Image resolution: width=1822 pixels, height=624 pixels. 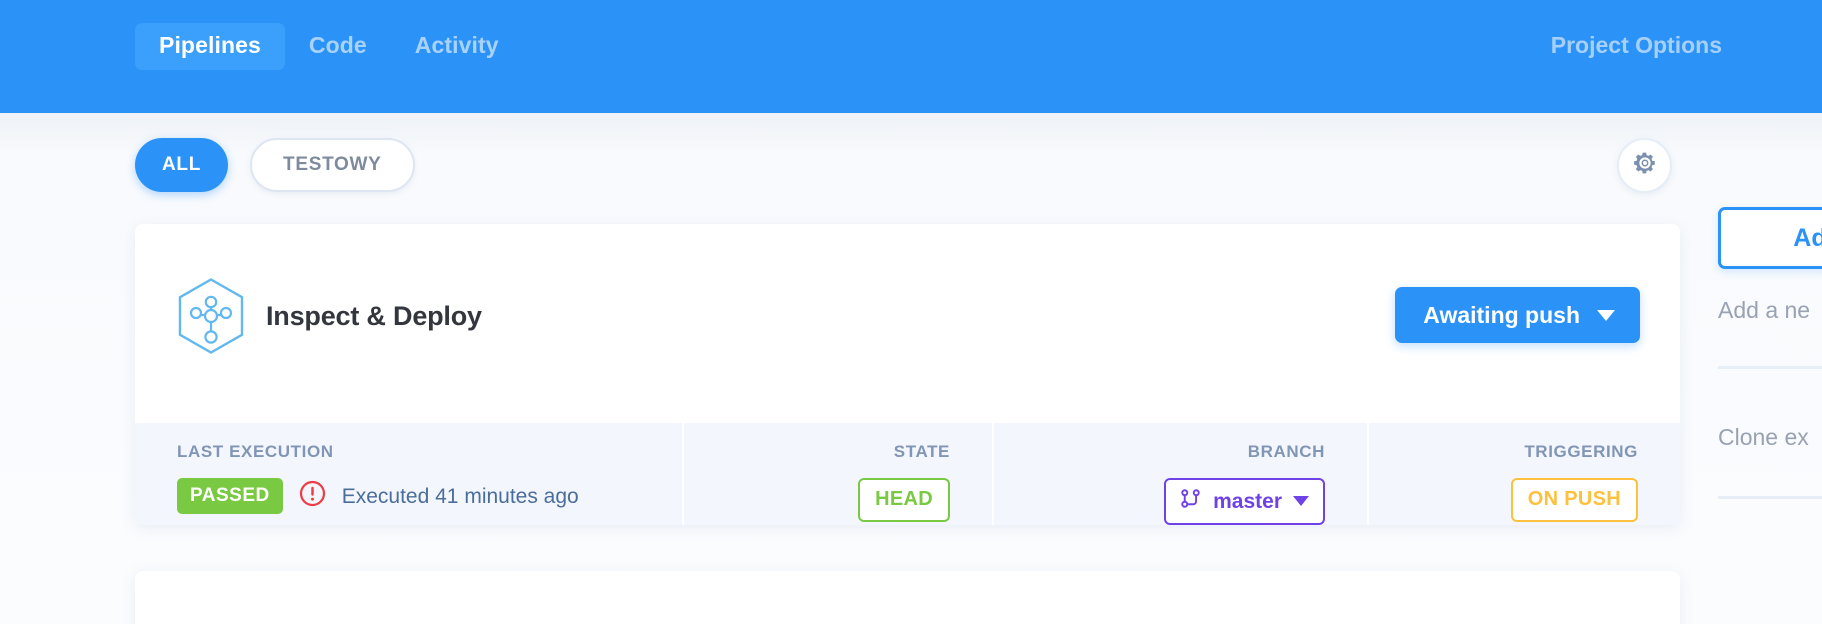 I want to click on state-badge-head: HEAD, so click(x=904, y=500).